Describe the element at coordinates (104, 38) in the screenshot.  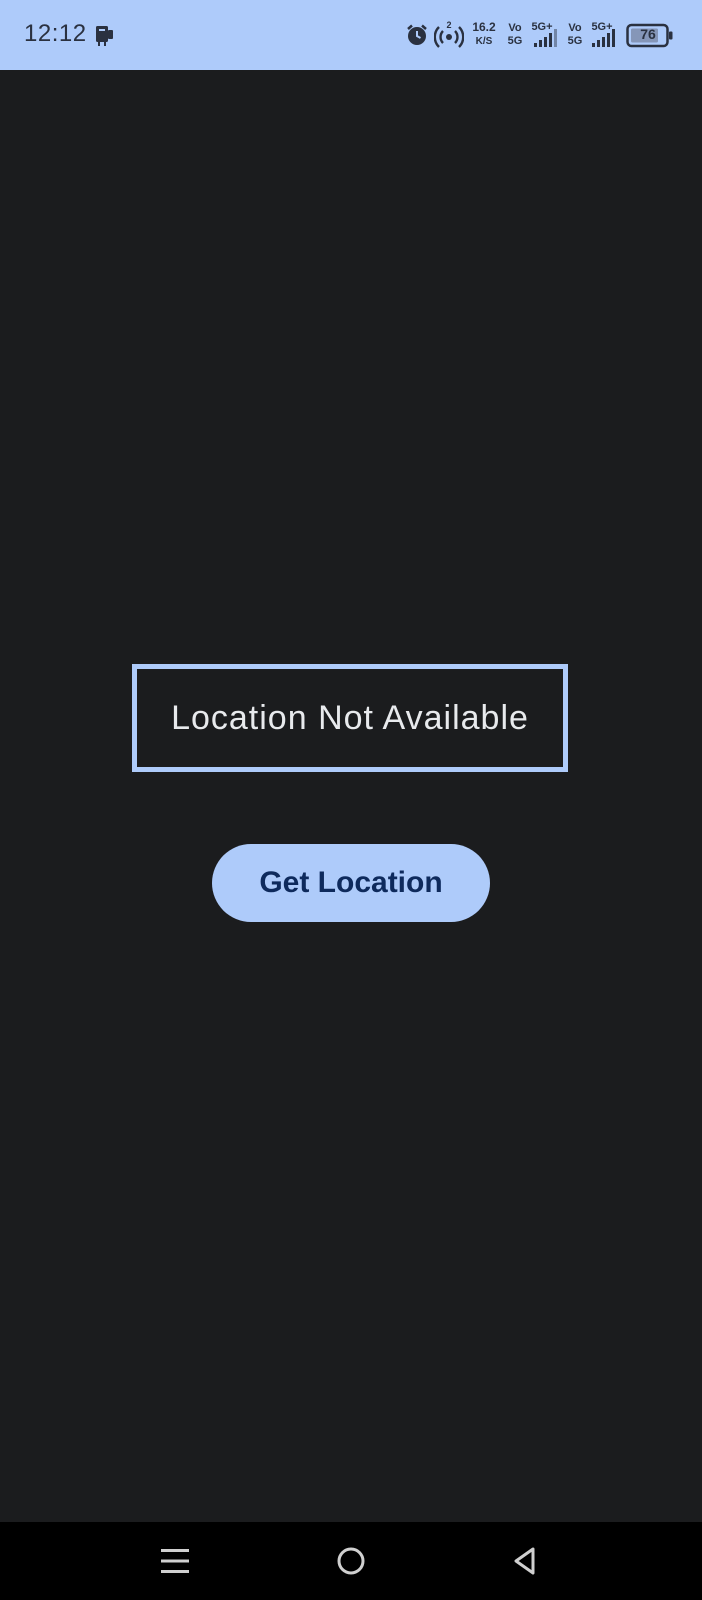
I see `notification-icon` at that location.